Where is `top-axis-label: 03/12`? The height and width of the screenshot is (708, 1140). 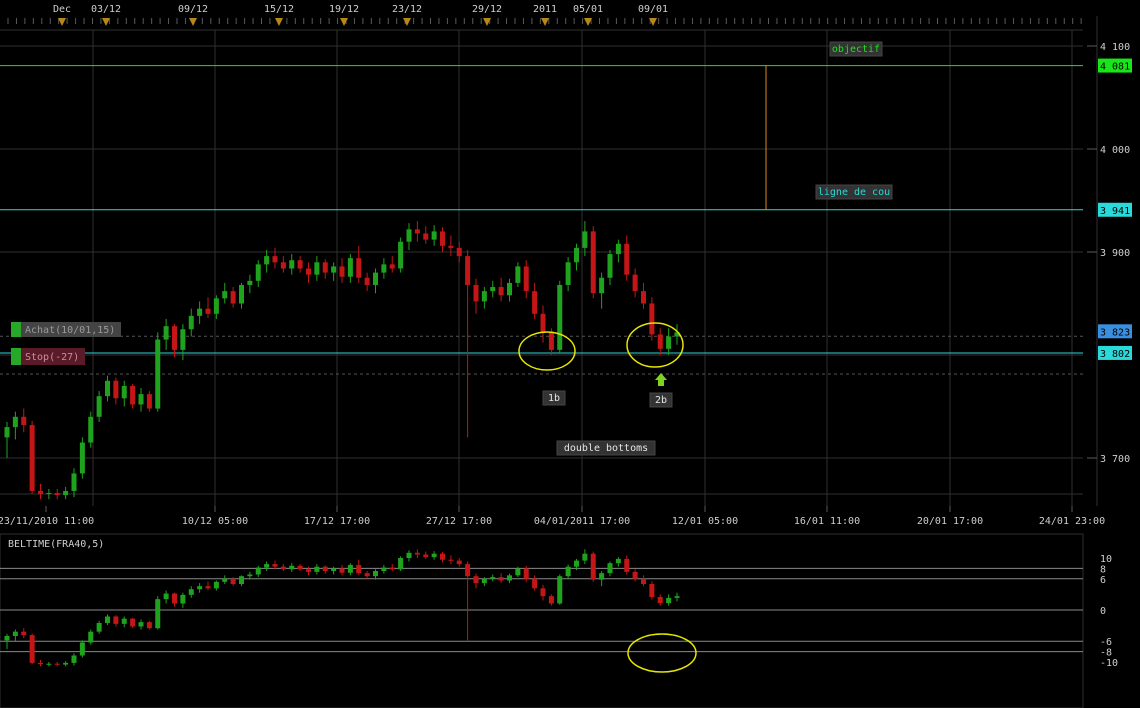 top-axis-label: 03/12 is located at coordinates (106, 9).